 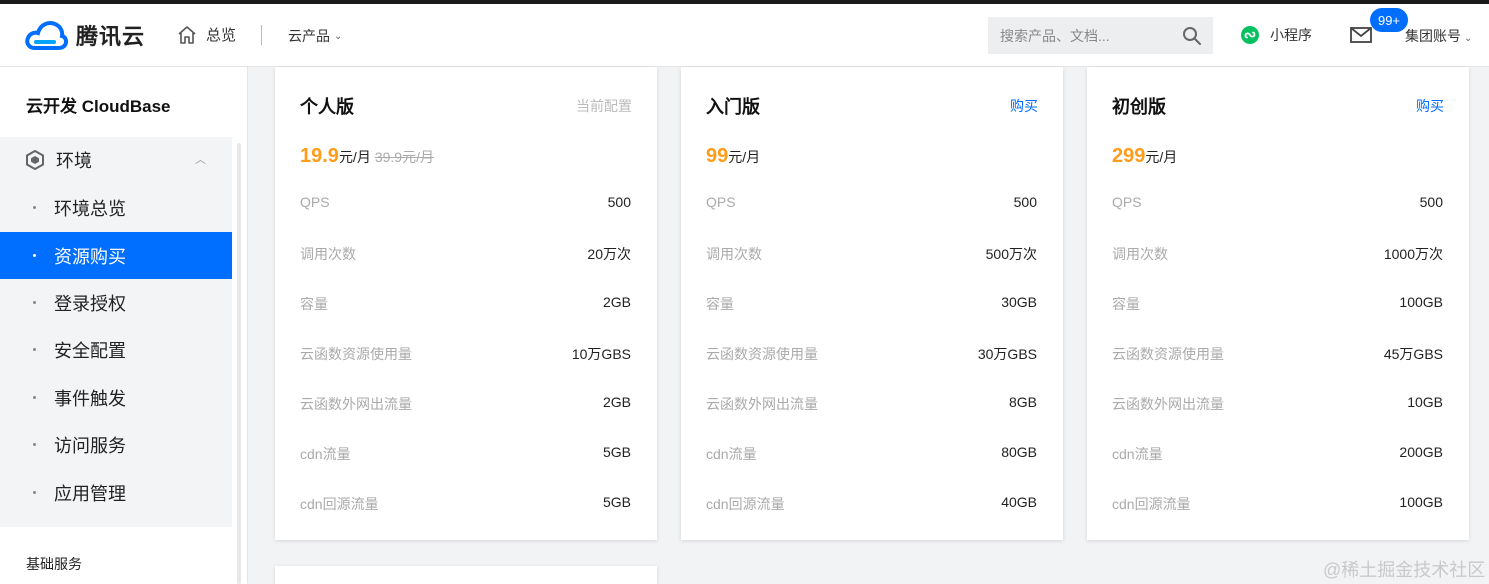 I want to click on spec-value: 30万GBS, so click(x=1007, y=354).